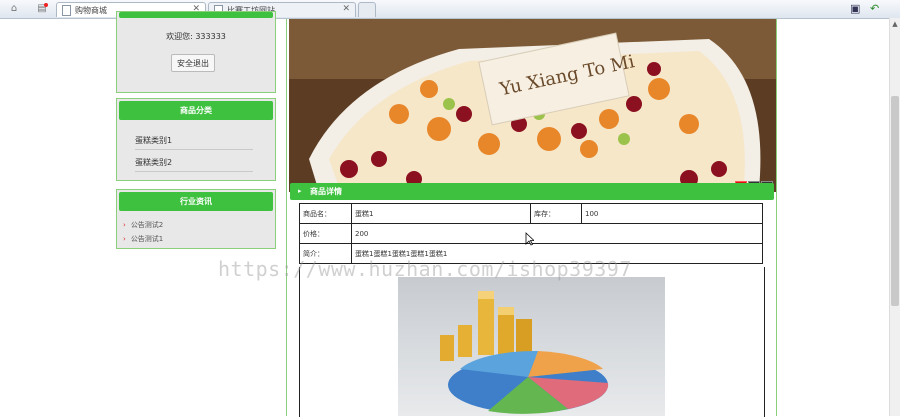 The width and height of the screenshot is (900, 418). What do you see at coordinates (346, 9) in the screenshot?
I see `close-icon: ✕` at bounding box center [346, 9].